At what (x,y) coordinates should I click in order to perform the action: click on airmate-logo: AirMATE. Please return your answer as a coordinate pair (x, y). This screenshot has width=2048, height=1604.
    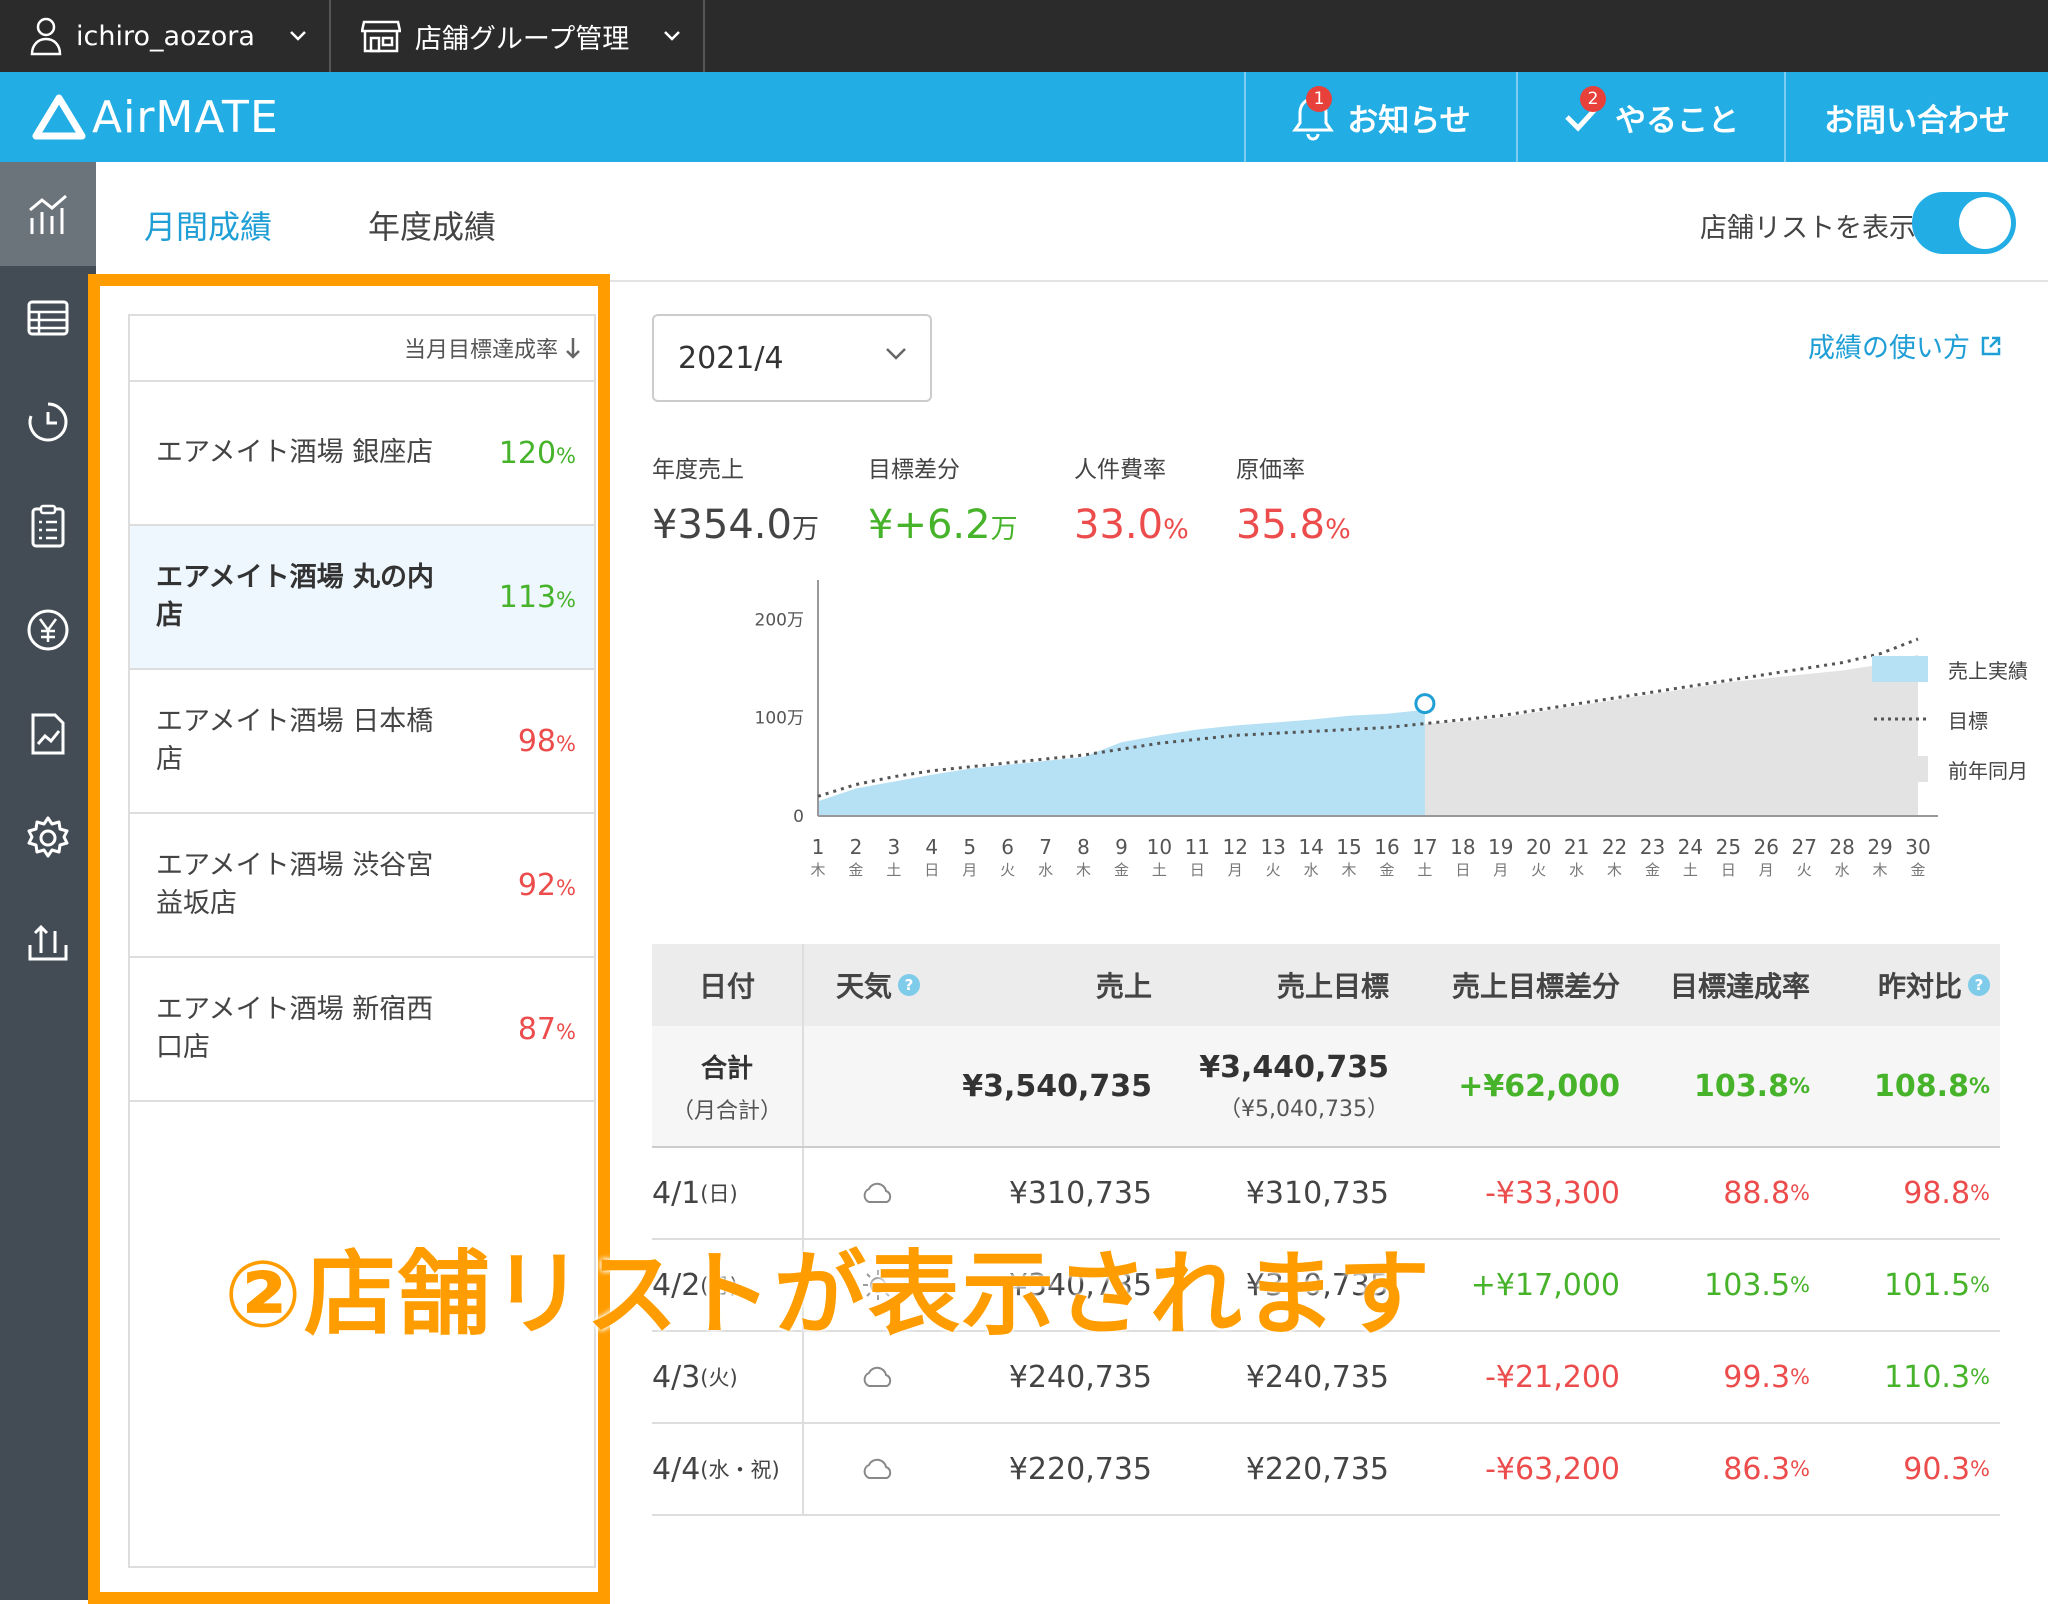
    Looking at the image, I should click on (155, 117).